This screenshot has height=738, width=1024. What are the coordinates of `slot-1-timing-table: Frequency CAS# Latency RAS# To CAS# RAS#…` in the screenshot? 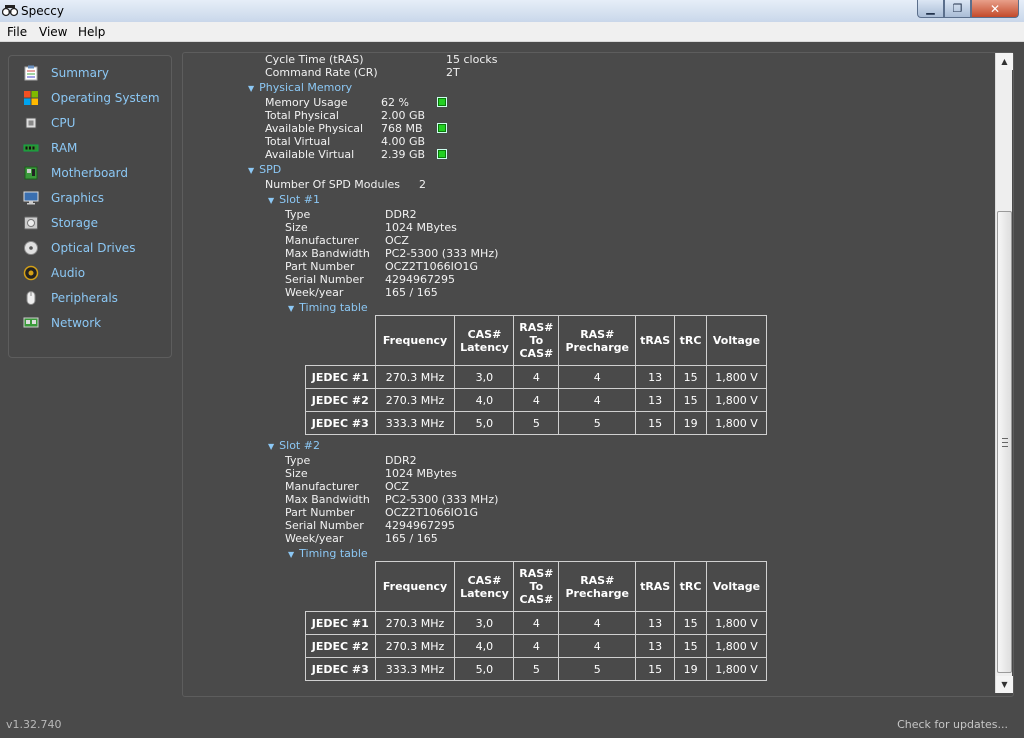 It's located at (536, 375).